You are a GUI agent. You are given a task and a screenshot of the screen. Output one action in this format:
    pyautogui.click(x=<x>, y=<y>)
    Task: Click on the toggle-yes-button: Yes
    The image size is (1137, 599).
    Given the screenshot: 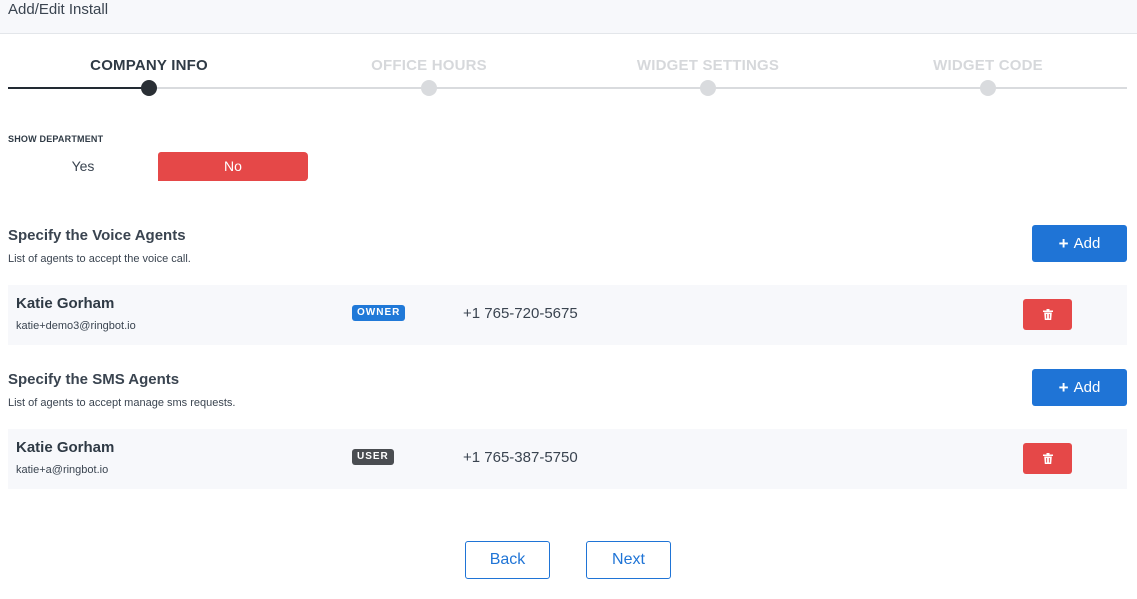 What is the action you would take?
    pyautogui.click(x=83, y=166)
    